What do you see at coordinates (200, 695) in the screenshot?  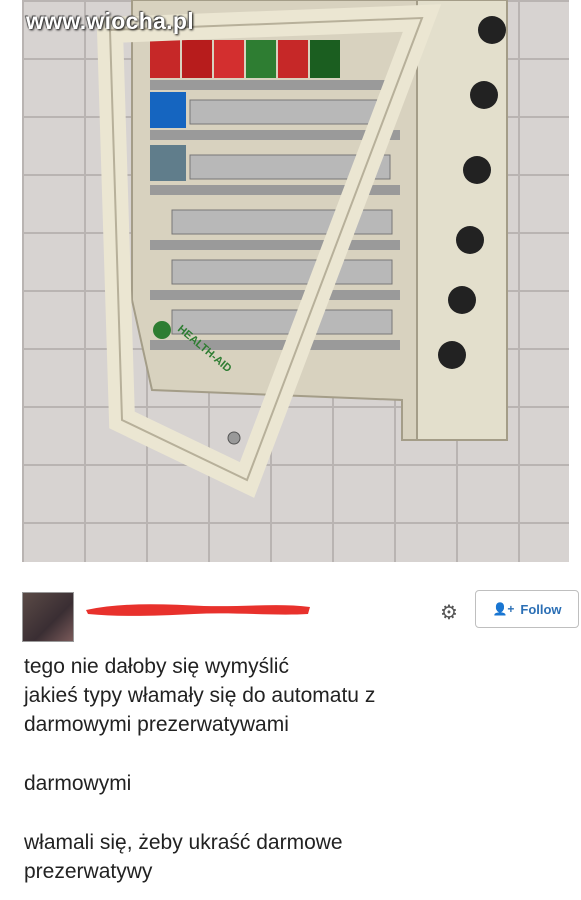 I see `post-line: jakieś typy włamały się do automatu z` at bounding box center [200, 695].